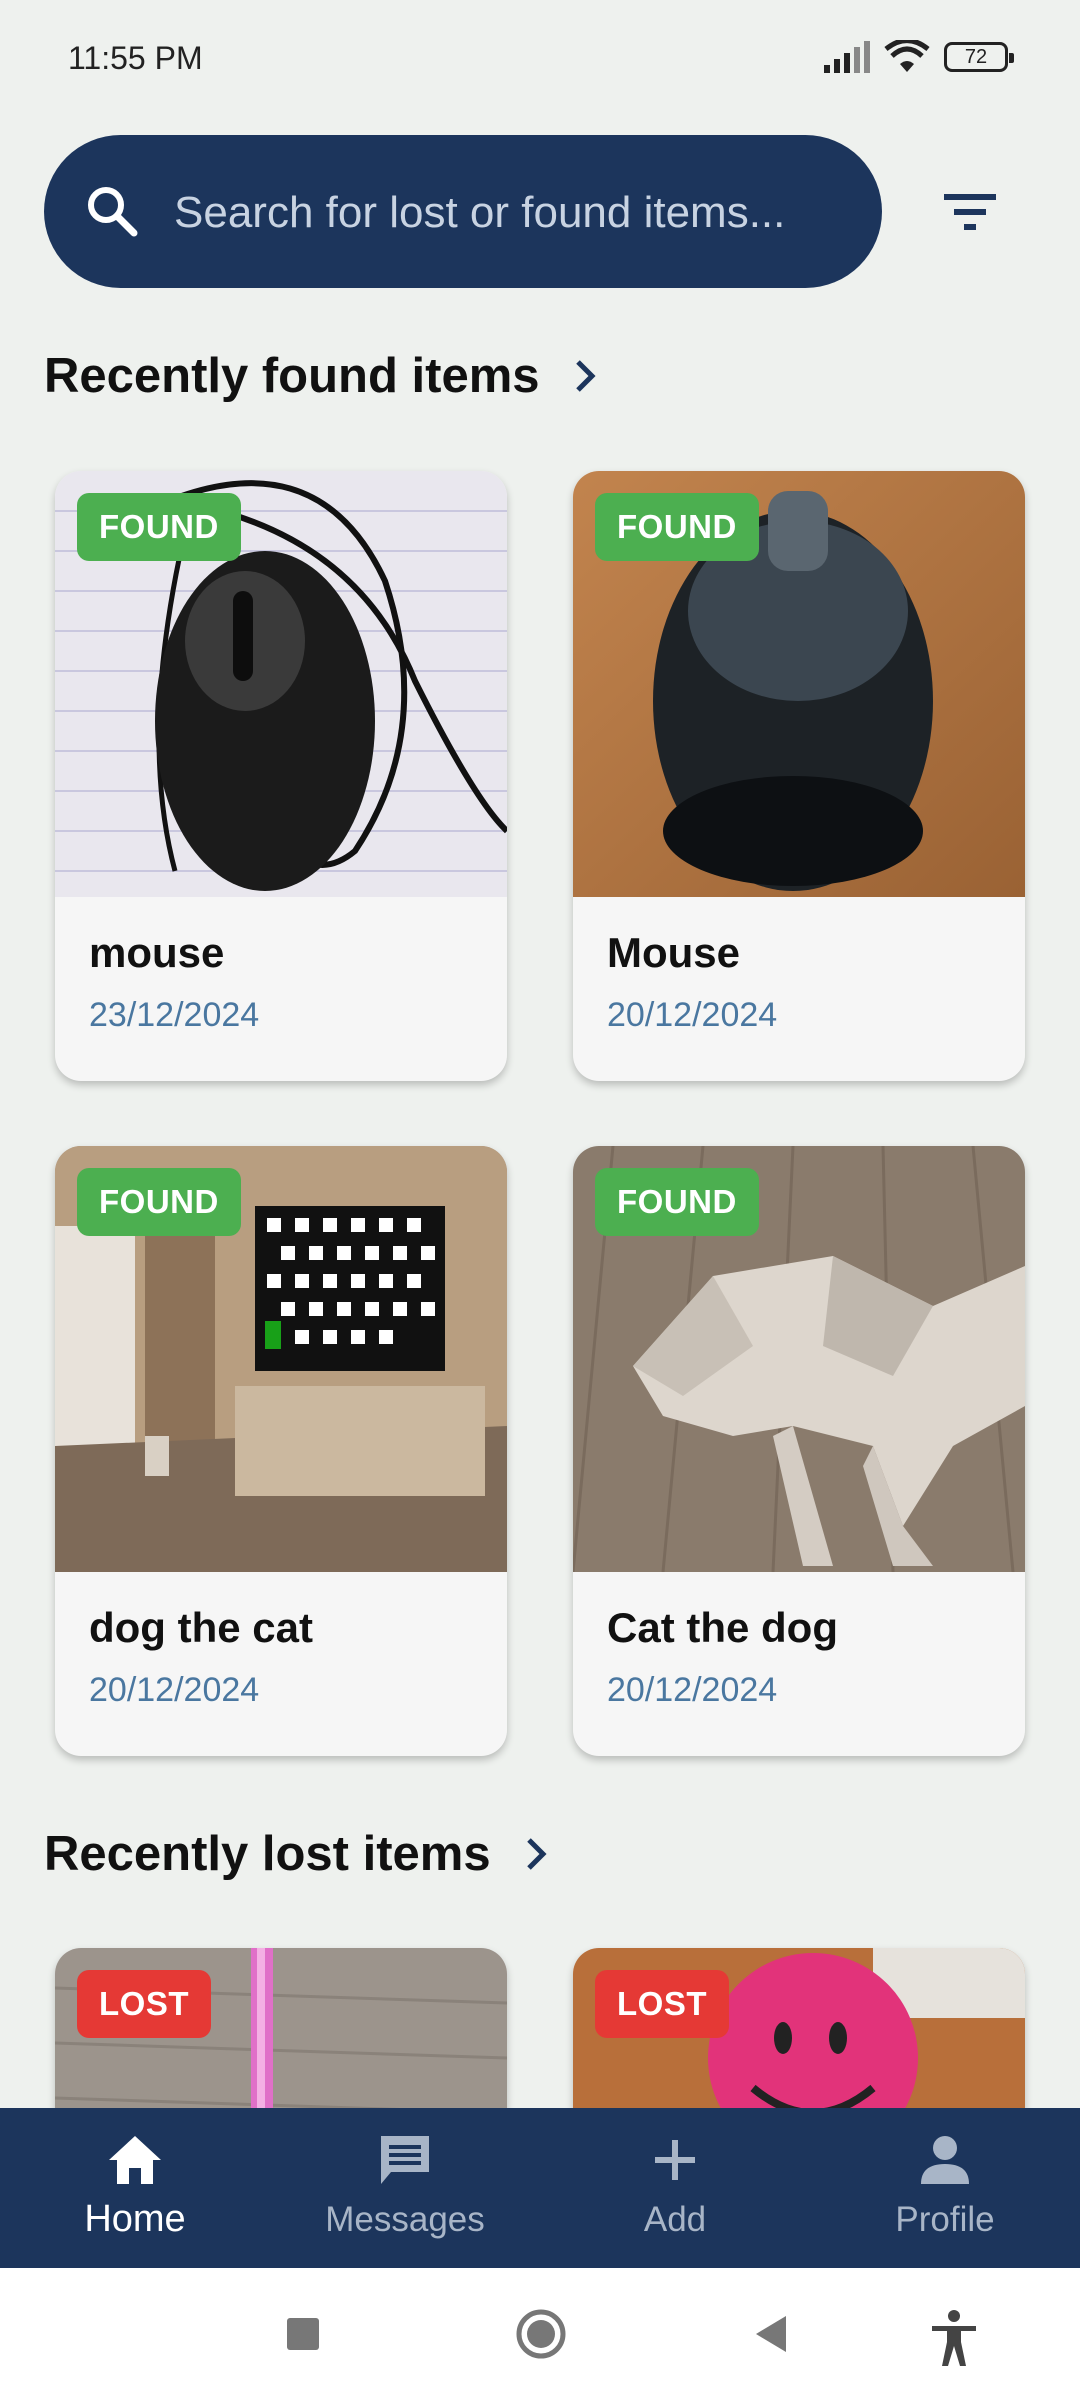 Image resolution: width=1080 pixels, height=2400 pixels. What do you see at coordinates (303, 2334) in the screenshot?
I see `recents-icon` at bounding box center [303, 2334].